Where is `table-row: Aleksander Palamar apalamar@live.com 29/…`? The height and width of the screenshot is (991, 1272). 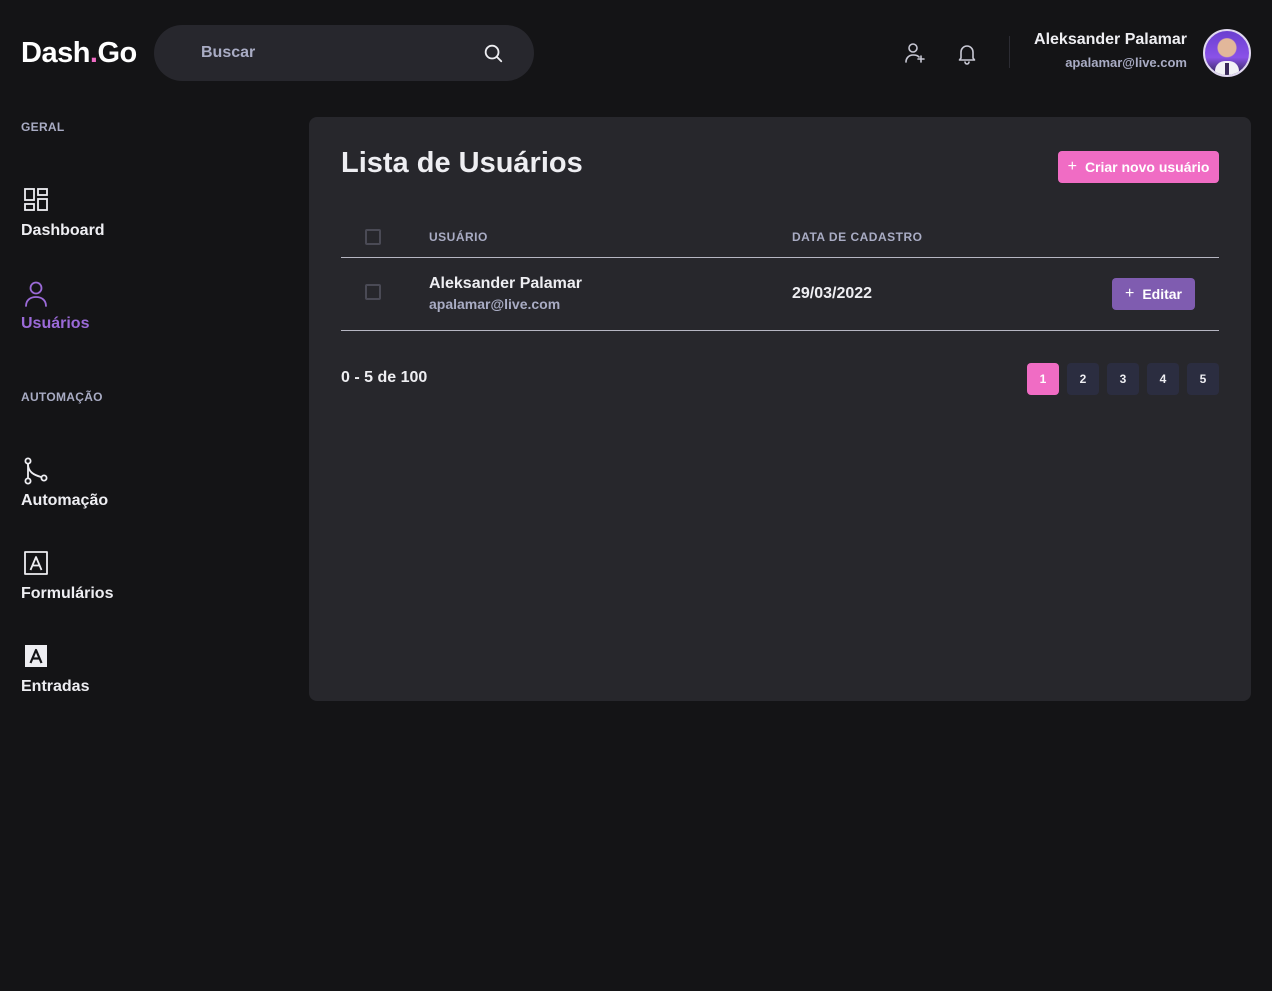
table-row: Aleksander Palamar apalamar@live.com 29/… is located at coordinates (780, 294).